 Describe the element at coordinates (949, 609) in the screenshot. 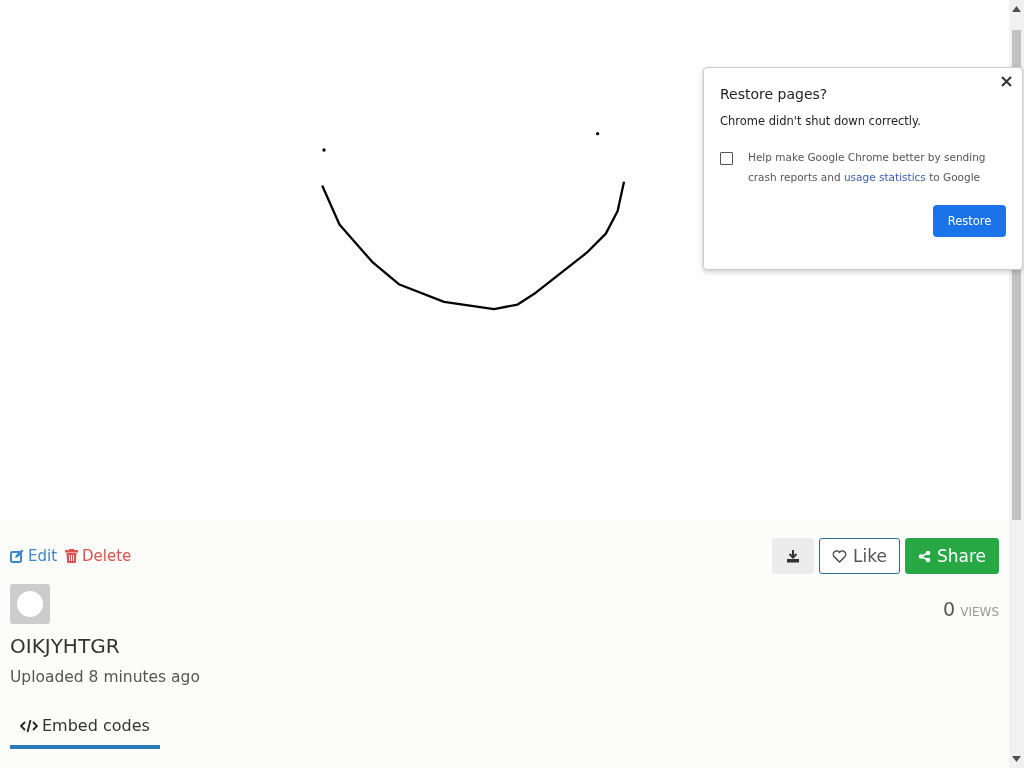

I see `views-count: 0` at that location.